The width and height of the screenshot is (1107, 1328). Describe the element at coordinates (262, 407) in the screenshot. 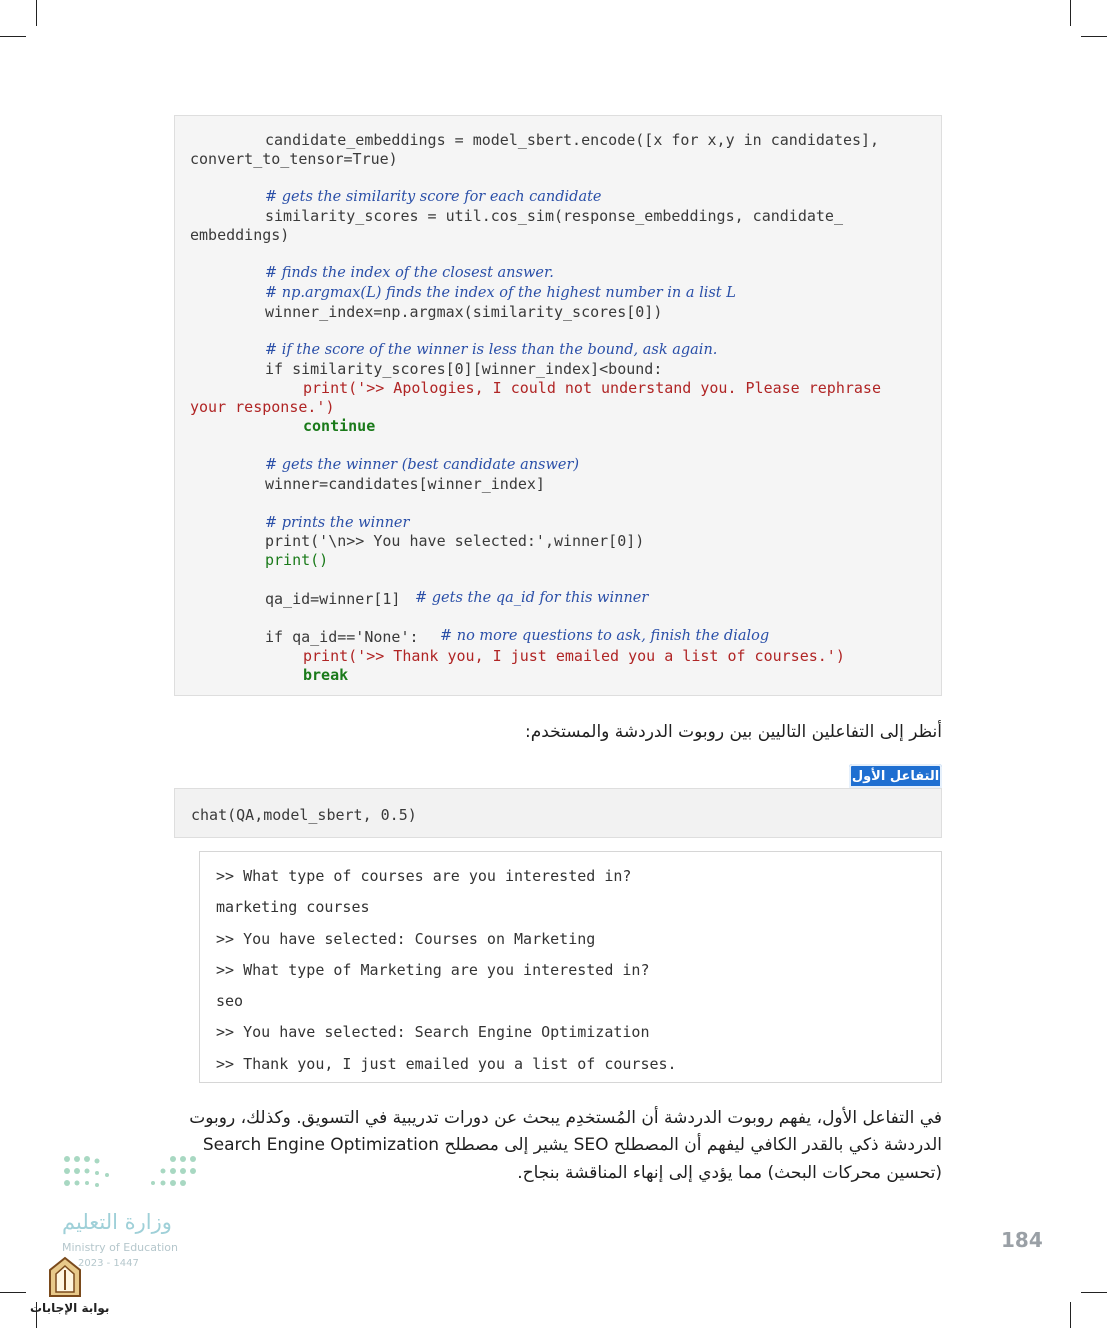

I see `code-line-print-apology-cont: your response.')` at that location.